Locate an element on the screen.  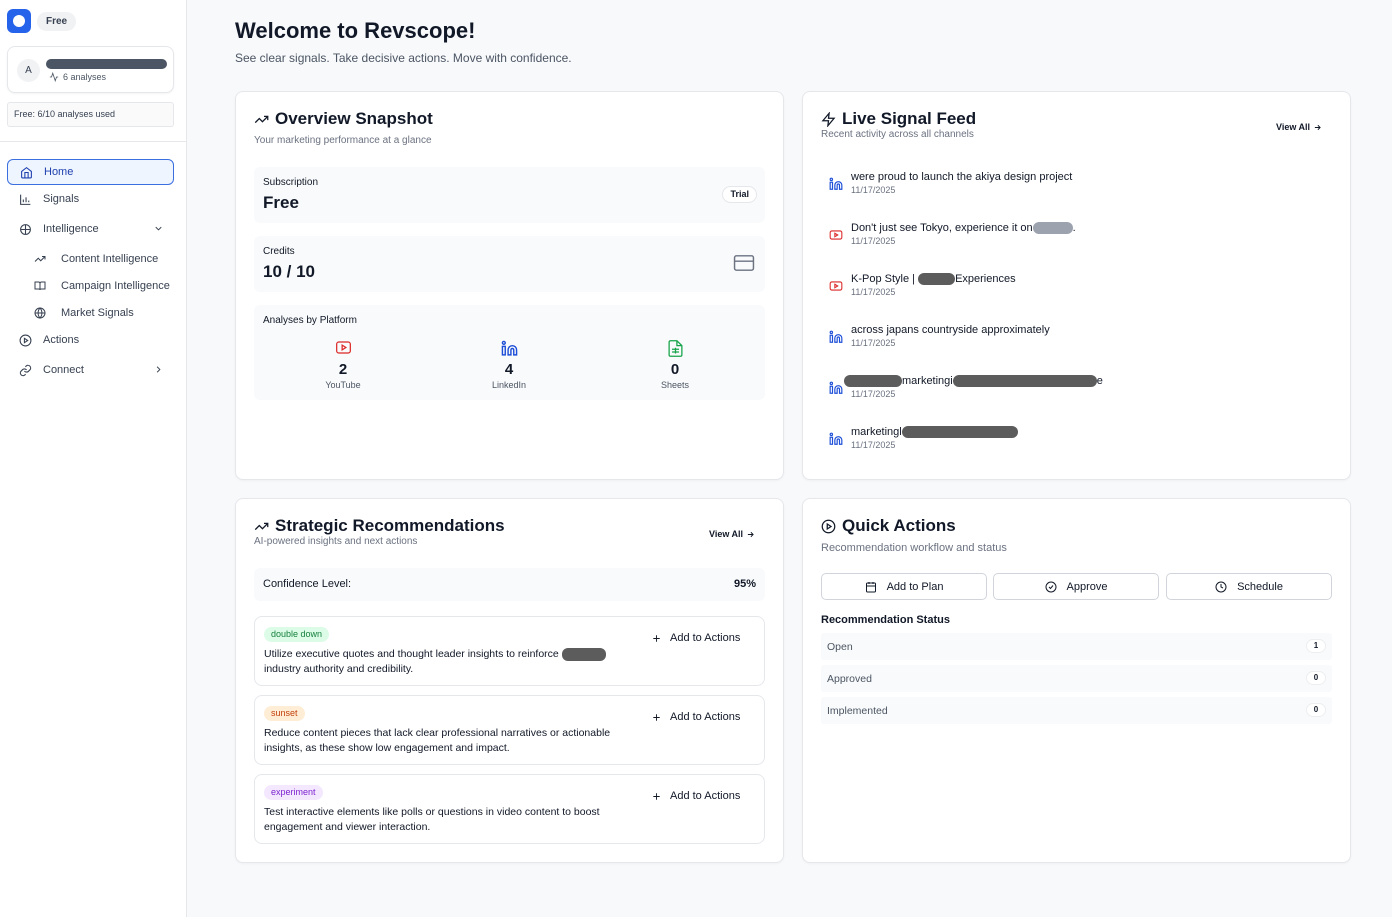
sidebar-item-label: Market Signals is located at coordinates (97, 313).